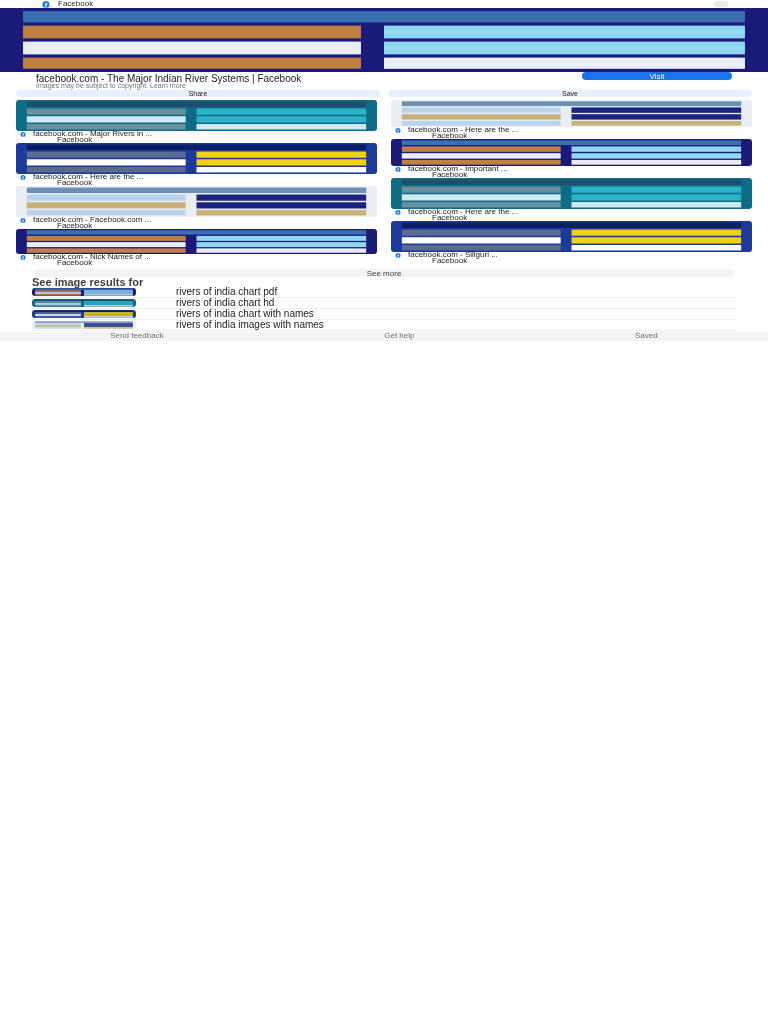  I want to click on related-search-link: rivers of india images with names, so click(240, 325).